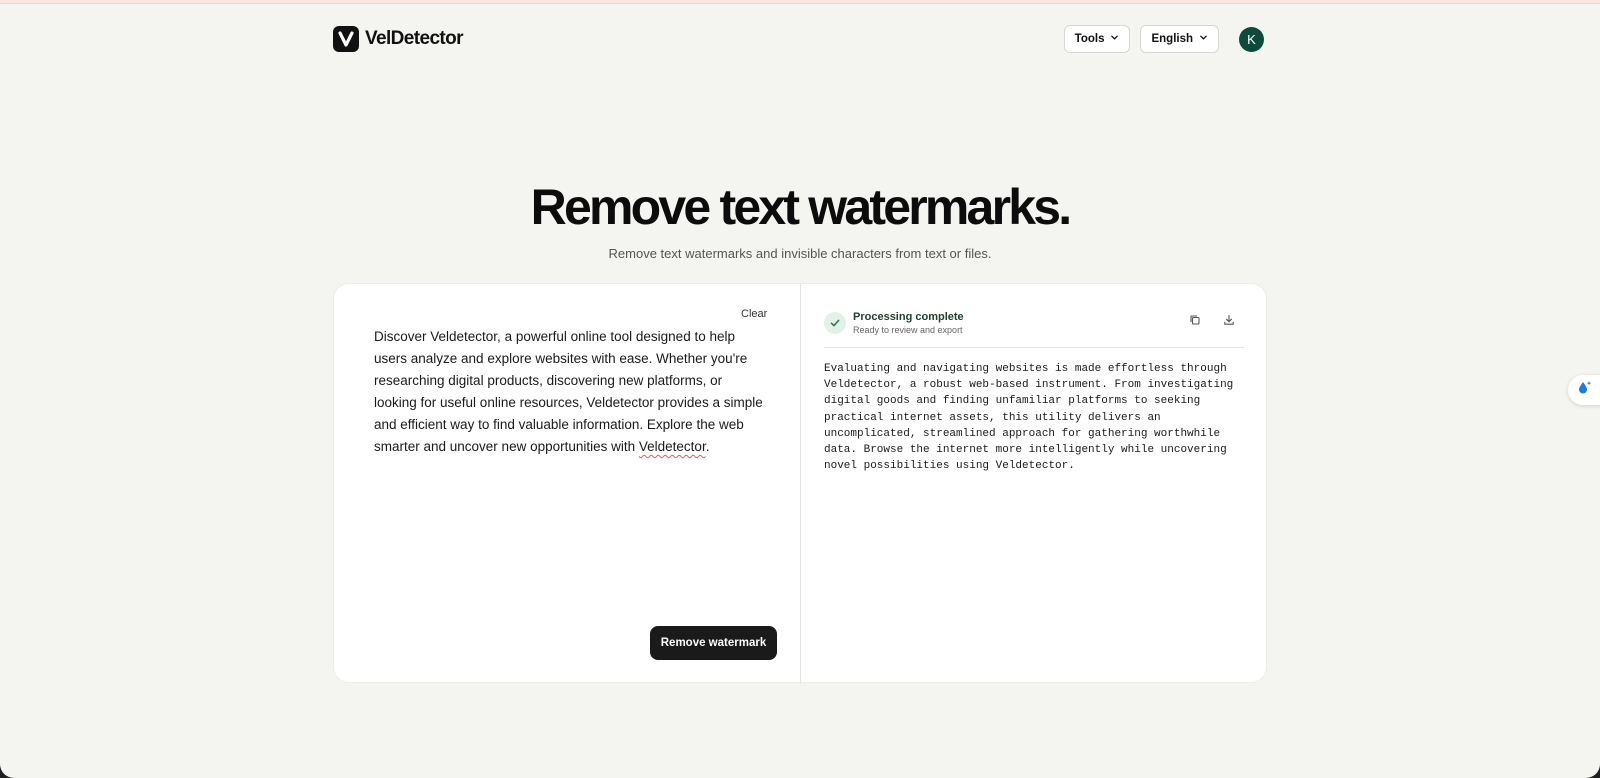 The width and height of the screenshot is (1600, 778). Describe the element at coordinates (1251, 39) in the screenshot. I see `user-avatar: K` at that location.